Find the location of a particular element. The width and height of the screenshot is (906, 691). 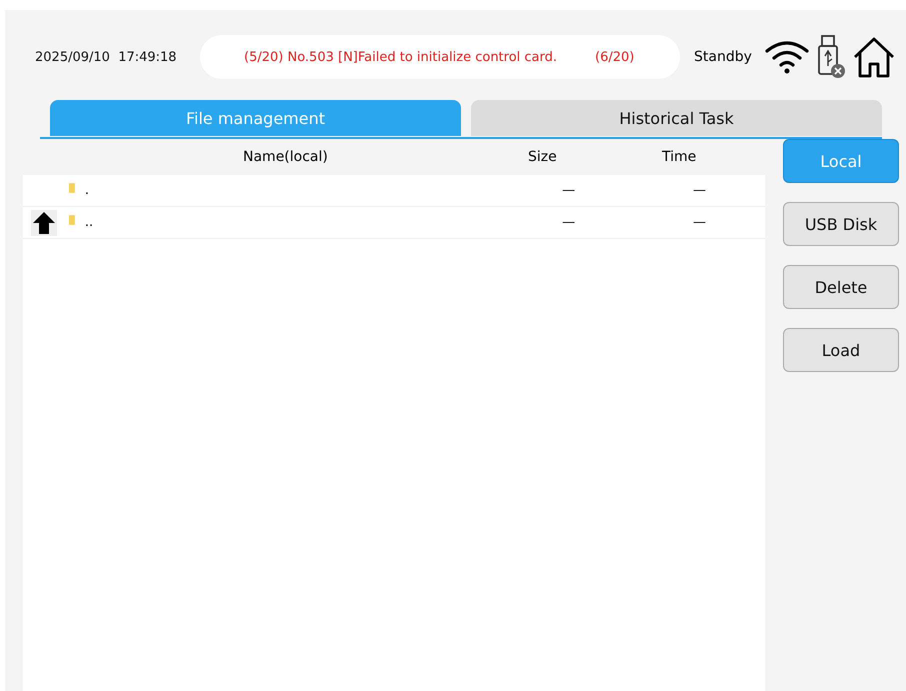

up-arrow-icon is located at coordinates (43, 223).